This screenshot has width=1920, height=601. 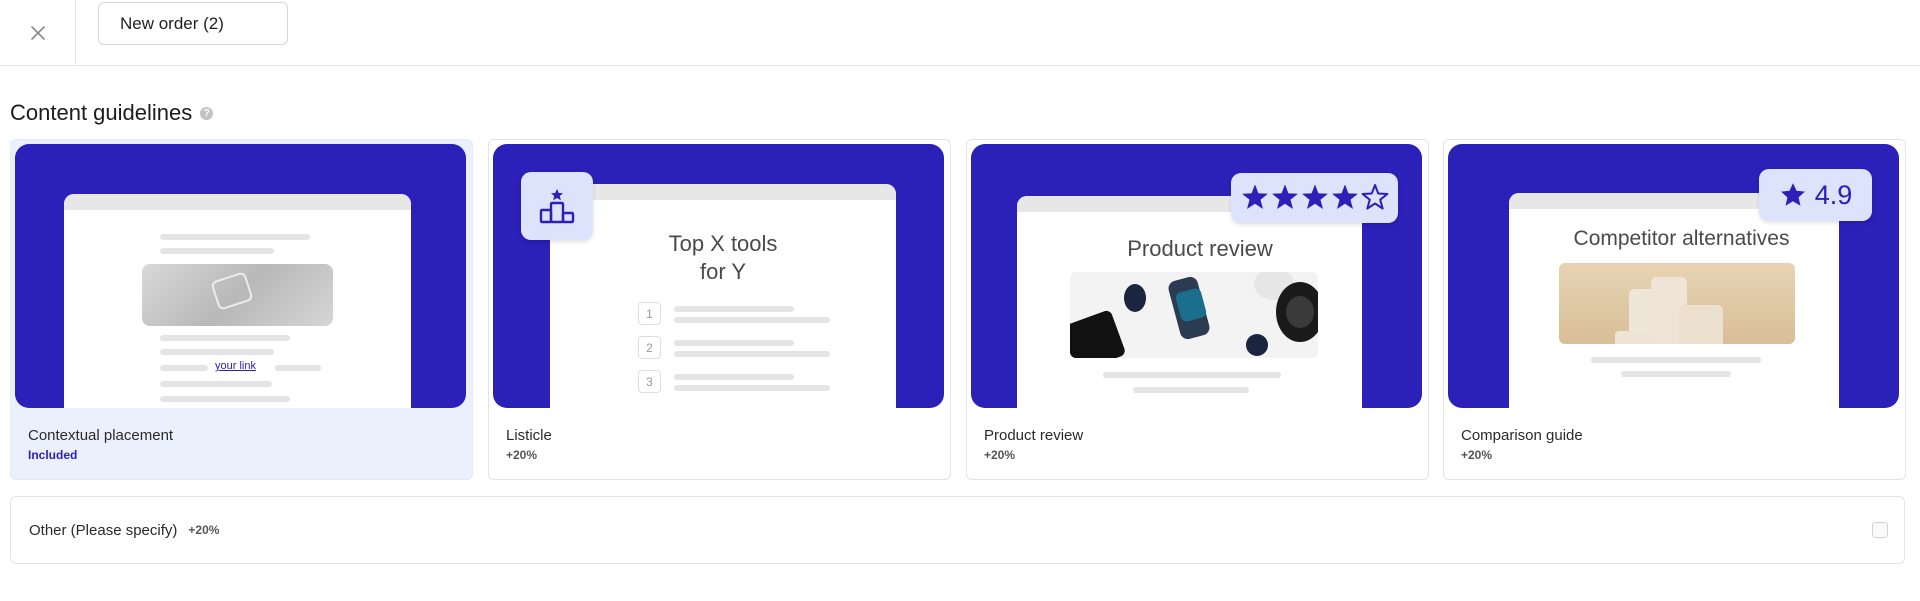 I want to click on browser-mockup: your link, so click(x=237, y=301).